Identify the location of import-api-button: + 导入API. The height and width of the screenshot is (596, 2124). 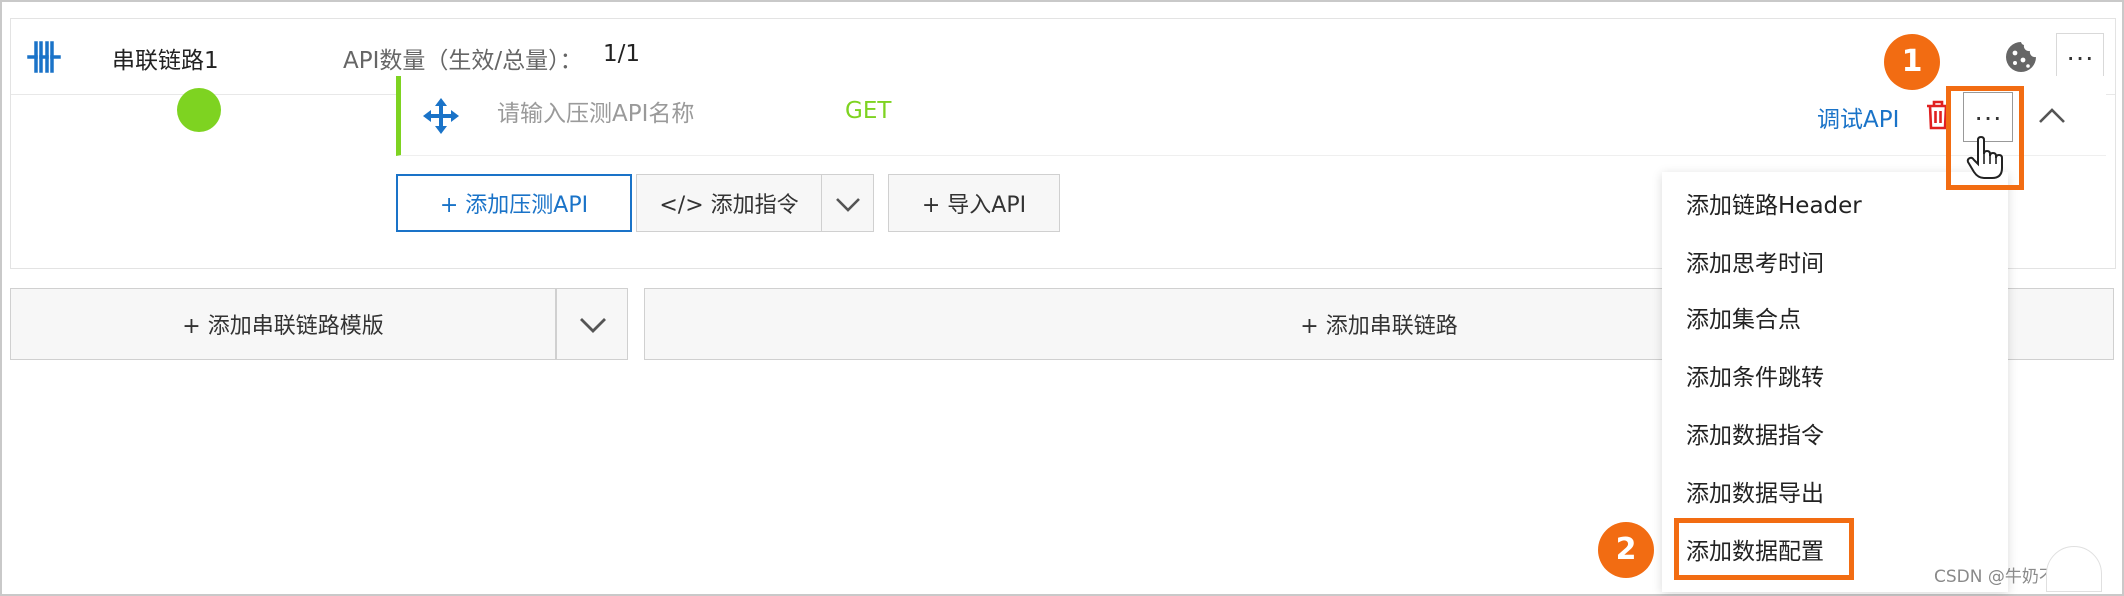
(974, 203).